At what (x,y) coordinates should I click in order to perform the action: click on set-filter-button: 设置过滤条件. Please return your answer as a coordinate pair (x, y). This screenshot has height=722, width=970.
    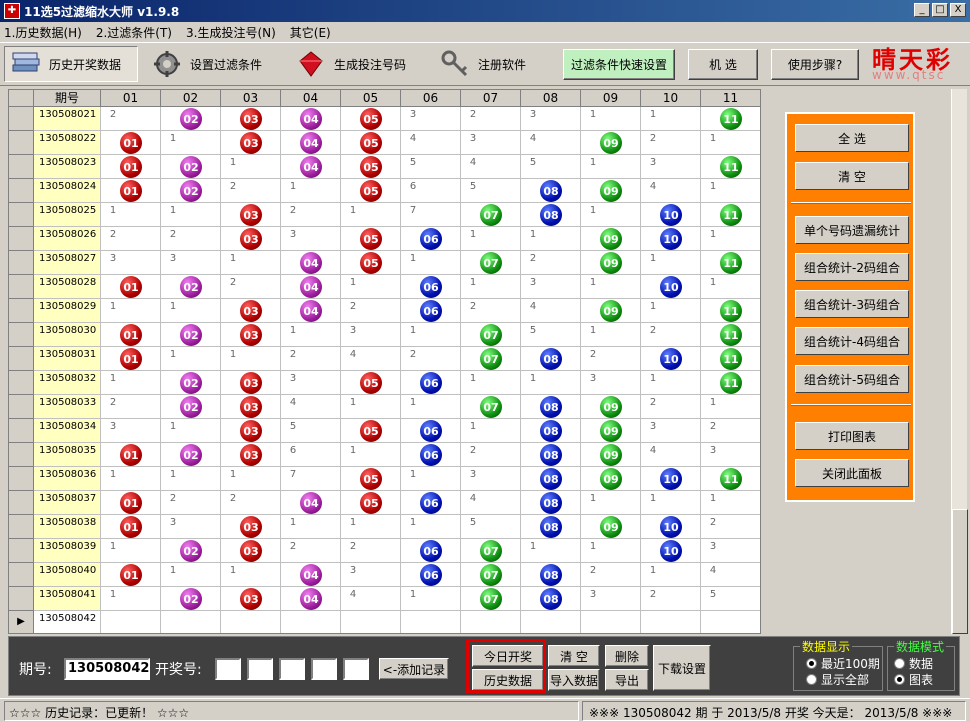
    Looking at the image, I should click on (217, 64).